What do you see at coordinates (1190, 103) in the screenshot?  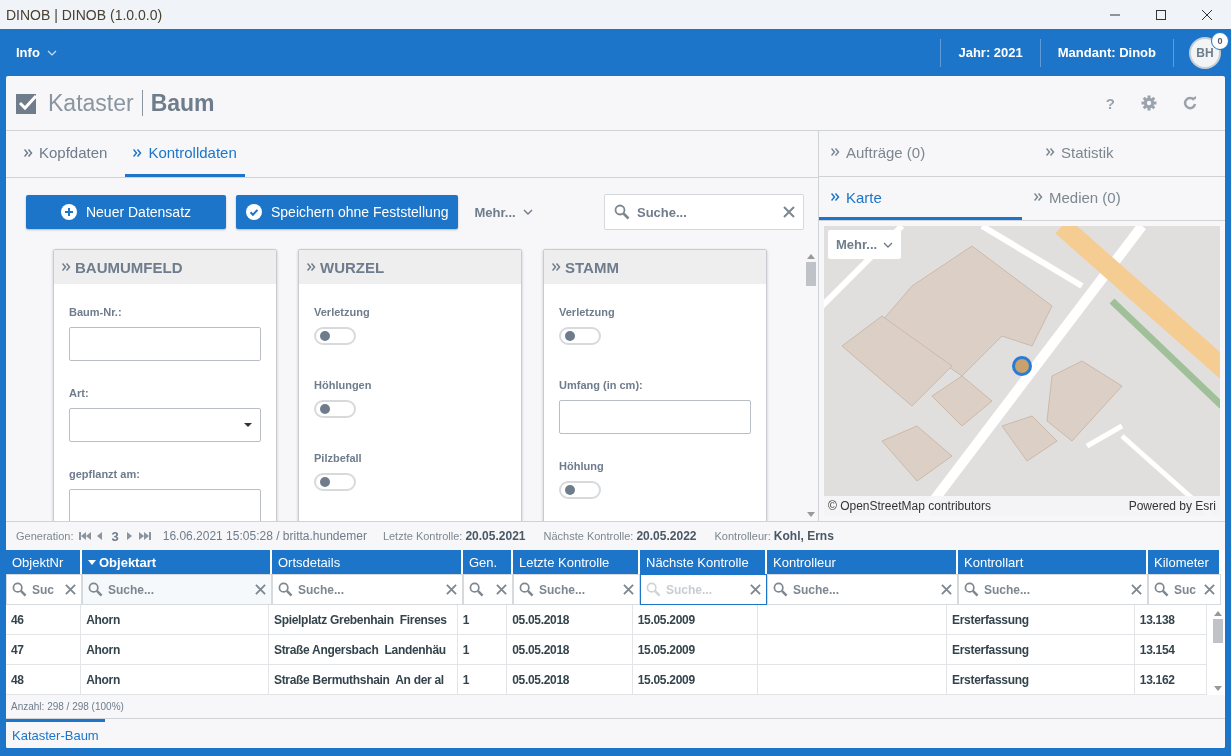 I see `refresh-icon` at bounding box center [1190, 103].